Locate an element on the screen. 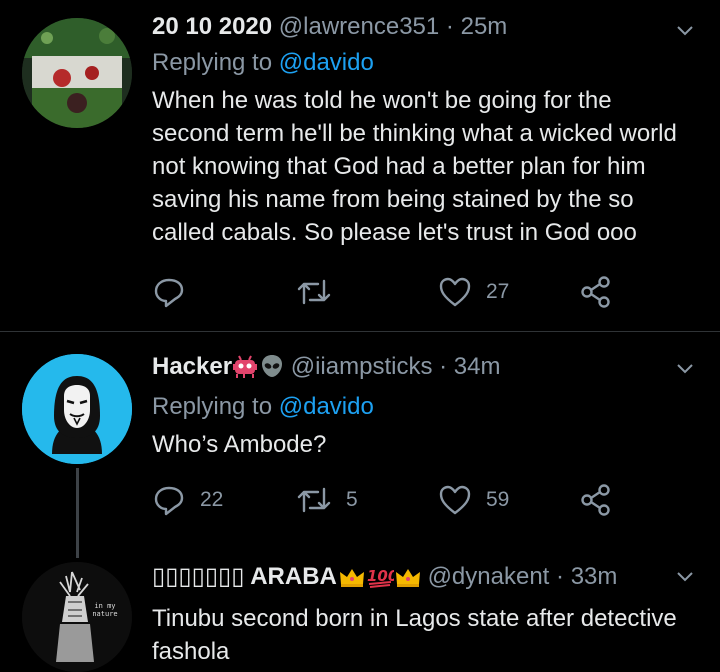 The image size is (720, 672). handle: @dynakent is located at coordinates (489, 576).